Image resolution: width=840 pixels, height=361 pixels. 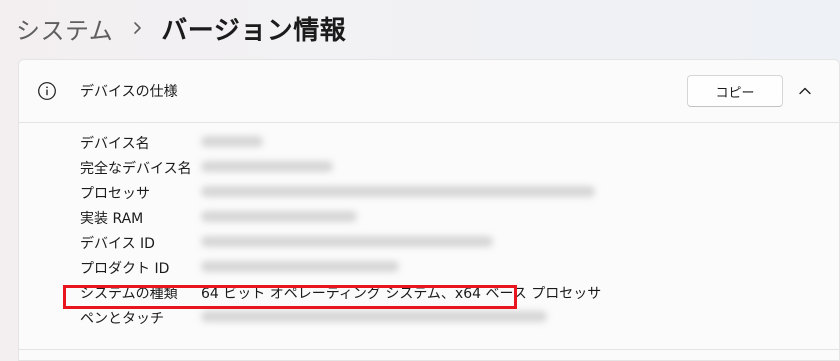 What do you see at coordinates (47, 91) in the screenshot?
I see `info-icon` at bounding box center [47, 91].